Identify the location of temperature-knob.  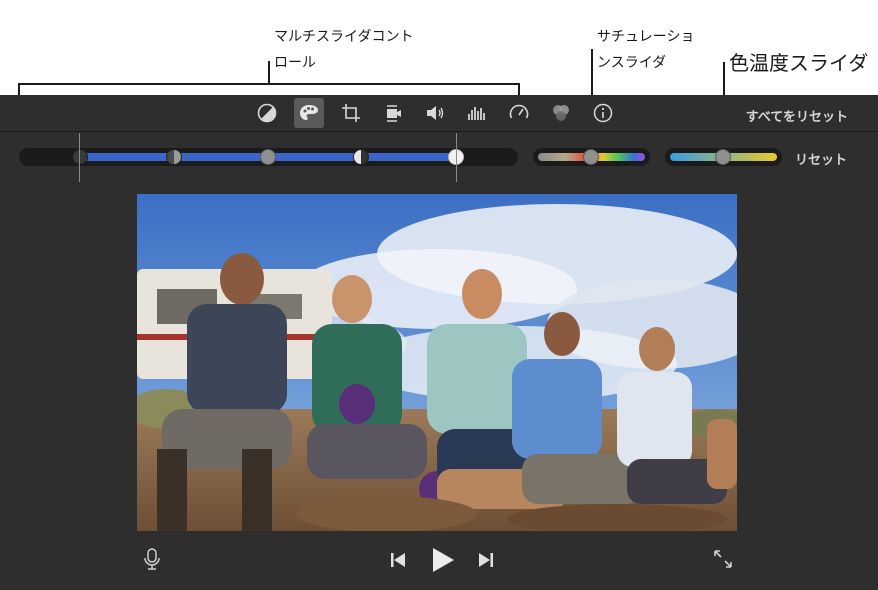
(723, 157).